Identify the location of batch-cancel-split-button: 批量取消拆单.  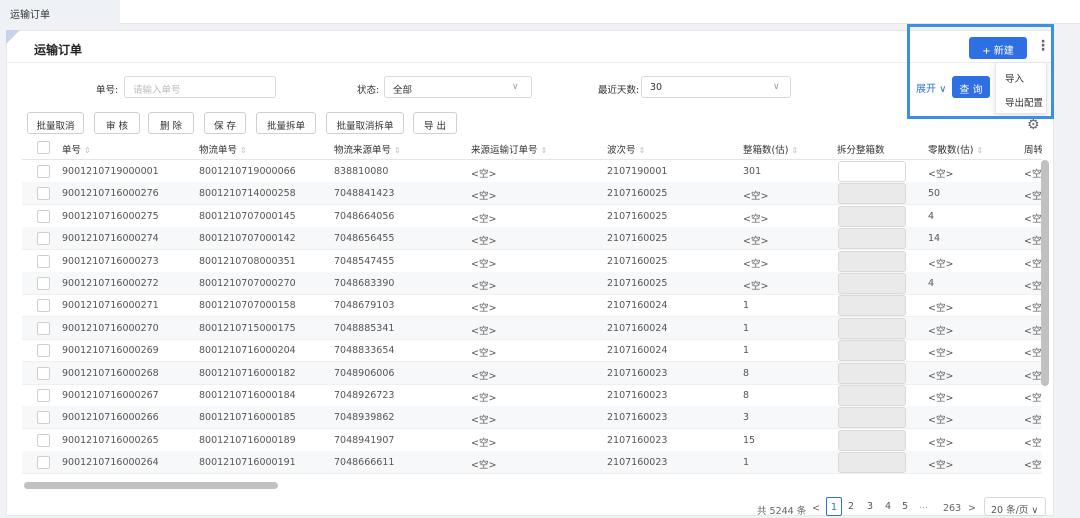
(365, 123).